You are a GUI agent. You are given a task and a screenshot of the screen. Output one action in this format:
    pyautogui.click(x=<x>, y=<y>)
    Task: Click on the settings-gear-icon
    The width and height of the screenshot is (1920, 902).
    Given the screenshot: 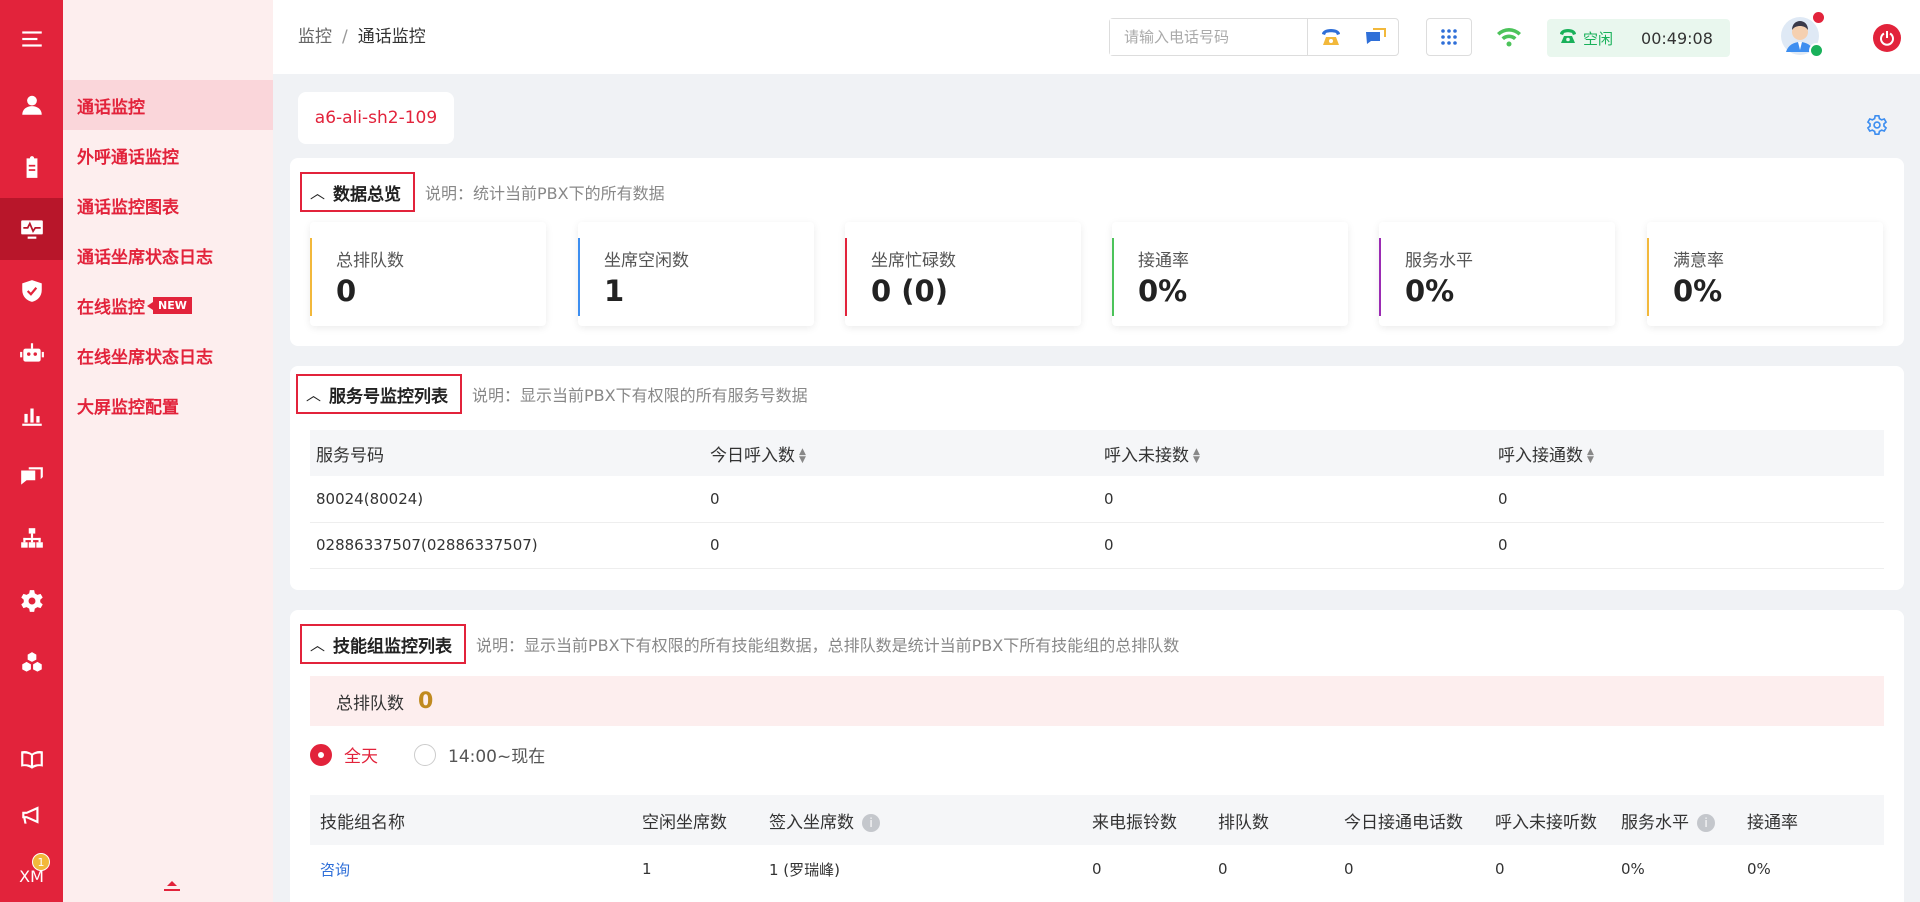 What is the action you would take?
    pyautogui.click(x=1877, y=127)
    